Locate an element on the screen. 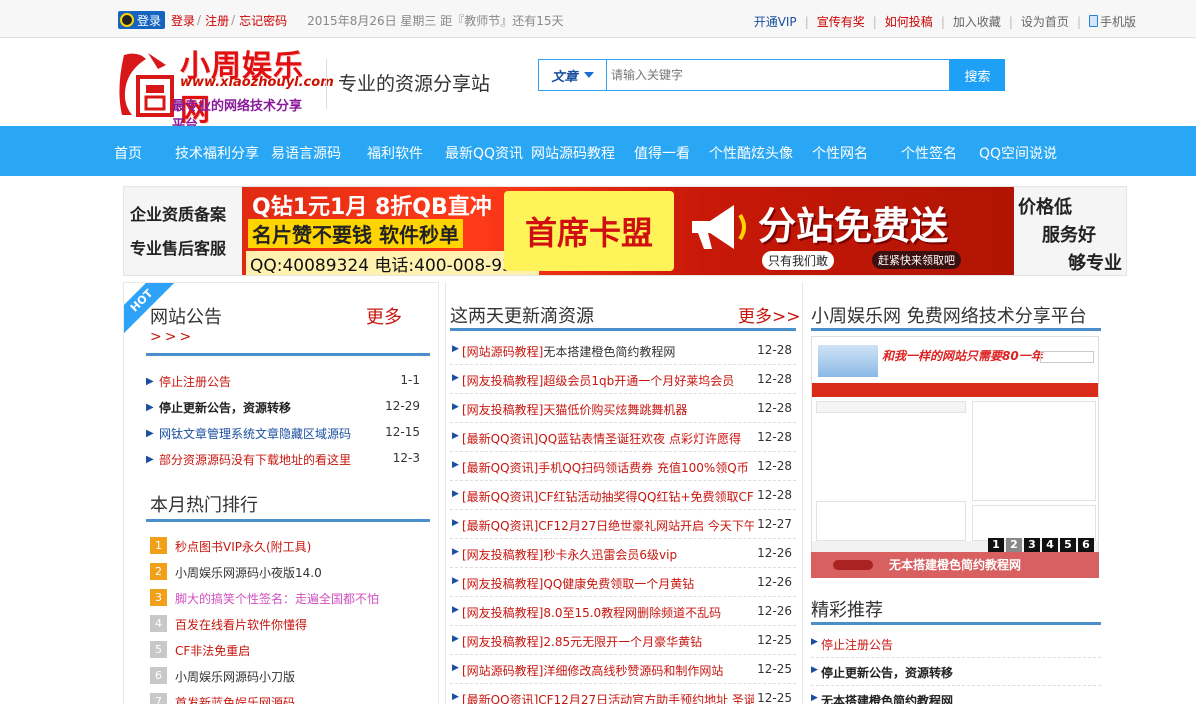 The image size is (1196, 704). nav-item-signatures: 个性签名 is located at coordinates (929, 153).